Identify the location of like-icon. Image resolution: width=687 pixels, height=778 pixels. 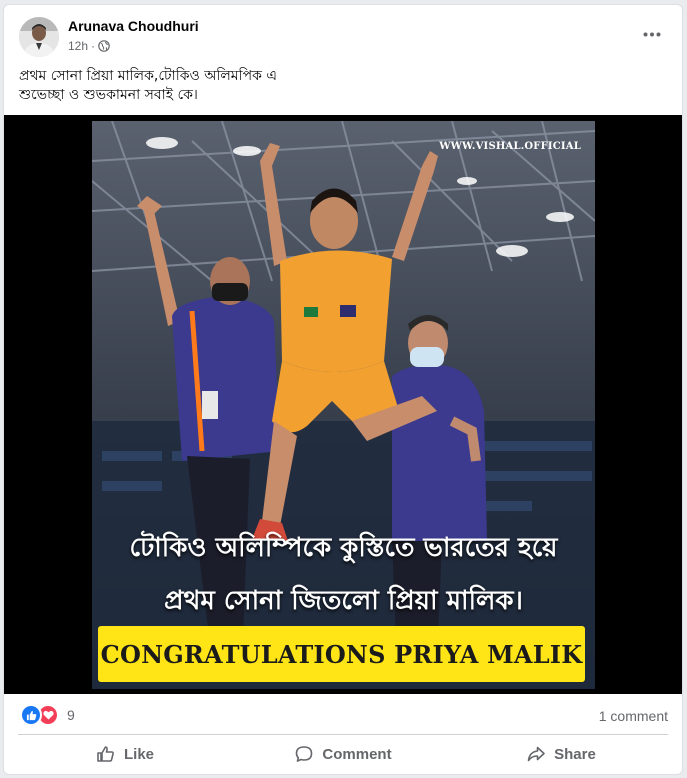
(105, 754).